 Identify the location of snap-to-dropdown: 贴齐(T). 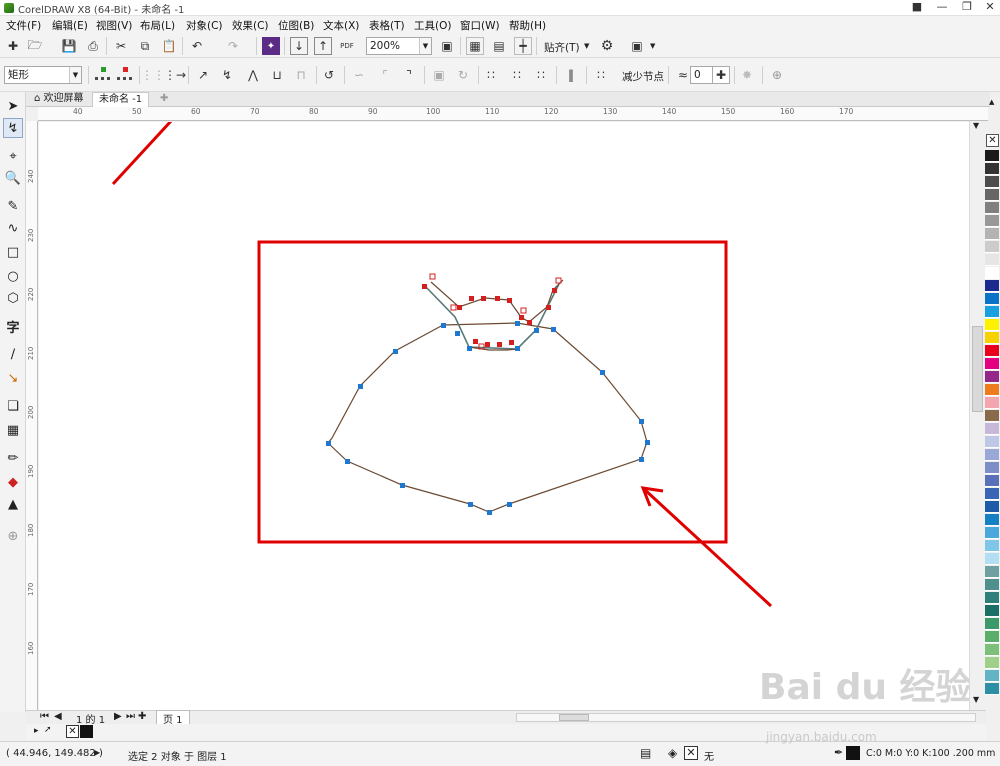
(562, 47).